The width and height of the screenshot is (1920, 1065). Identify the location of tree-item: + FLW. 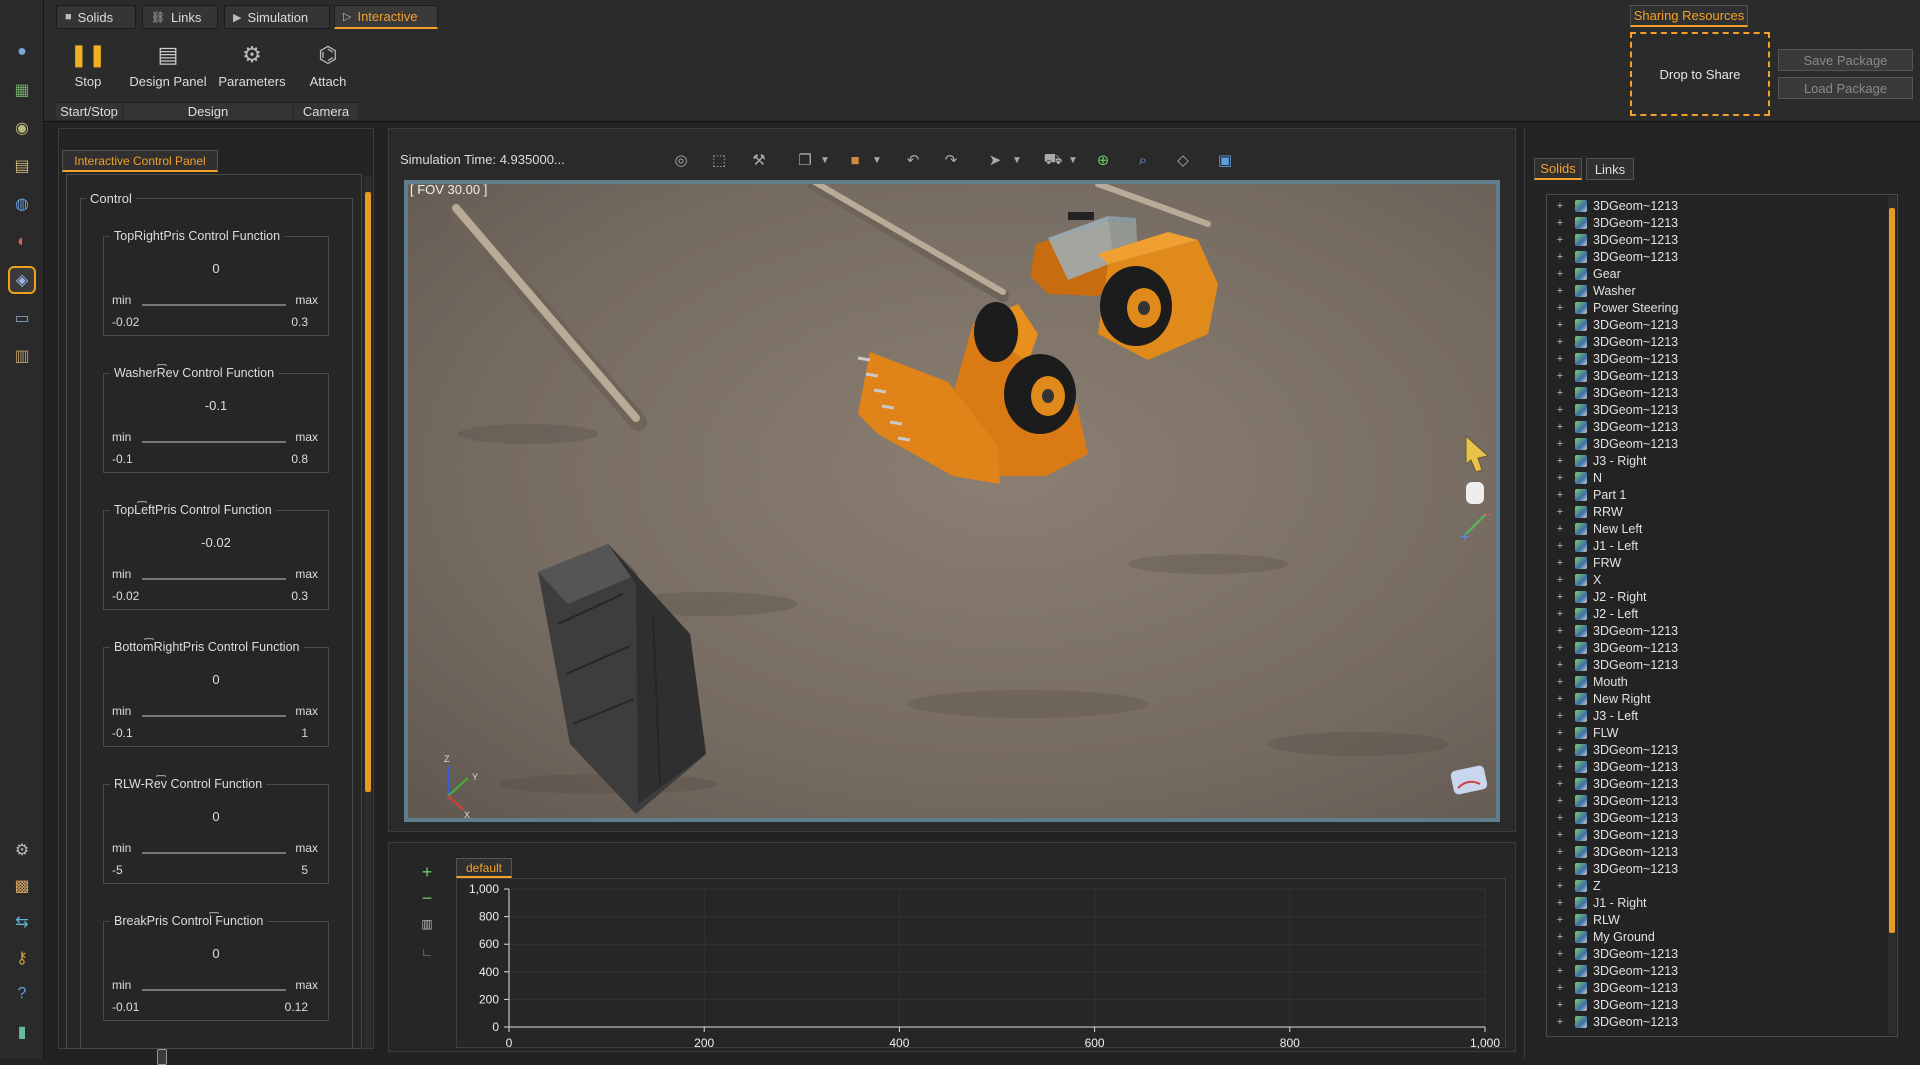
(1583, 732).